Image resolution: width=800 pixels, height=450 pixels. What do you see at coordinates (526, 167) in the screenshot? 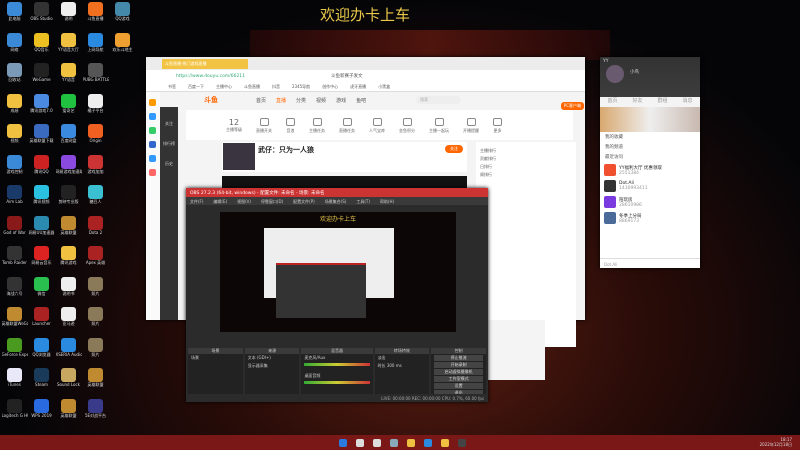
I see `rank-tab: 日排行` at bounding box center [526, 167].